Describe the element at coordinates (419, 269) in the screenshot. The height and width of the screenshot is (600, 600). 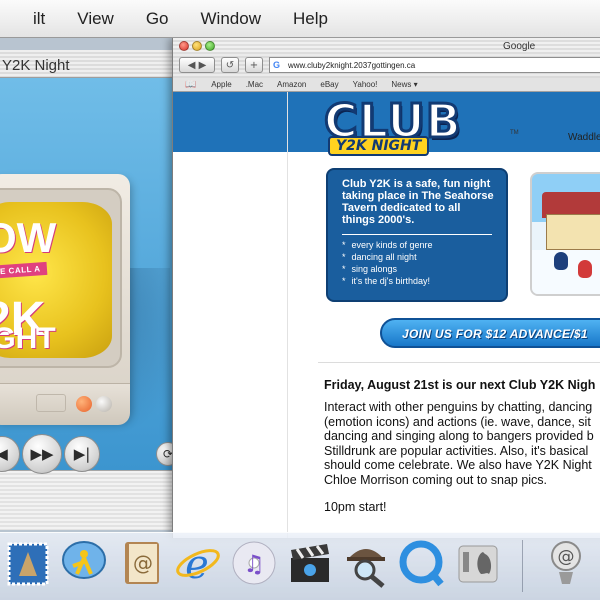
I see `info-list-item: sing alongs` at that location.